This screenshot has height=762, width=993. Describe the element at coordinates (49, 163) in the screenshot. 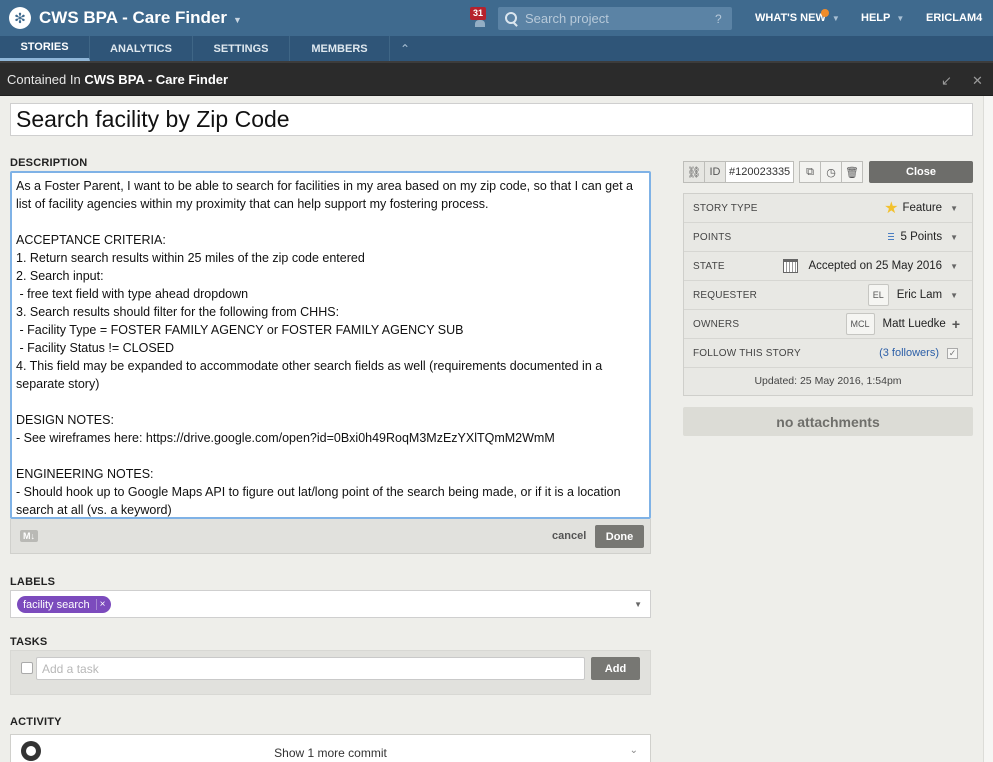

I see `description-heading: DESCRIPTION` at that location.